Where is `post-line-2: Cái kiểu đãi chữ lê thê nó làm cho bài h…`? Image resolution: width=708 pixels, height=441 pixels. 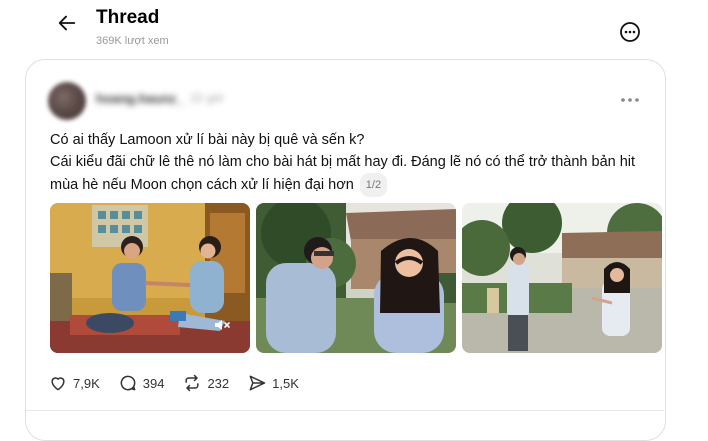
post-line-2: Cái kiểu đãi chữ lê thê nó làm cho bài h… is located at coordinates (350, 174).